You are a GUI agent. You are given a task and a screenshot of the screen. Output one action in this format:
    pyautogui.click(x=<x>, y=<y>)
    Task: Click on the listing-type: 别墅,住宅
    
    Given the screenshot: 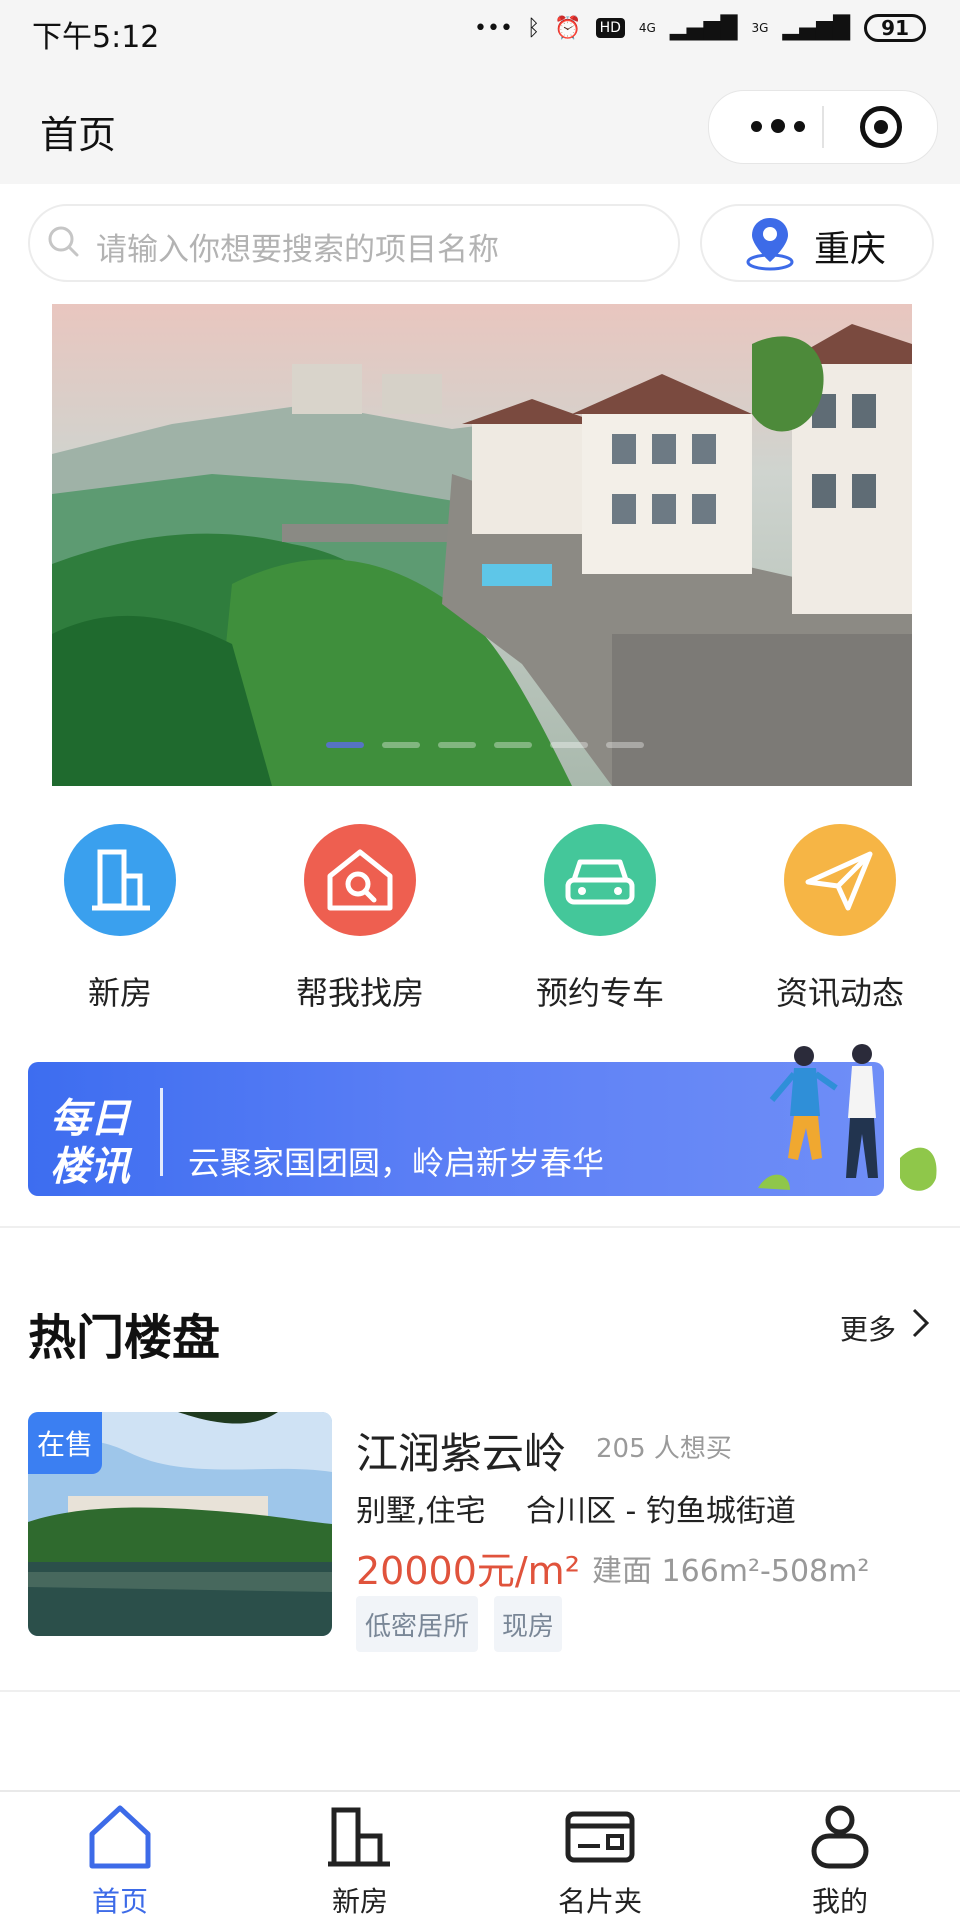 What is the action you would take?
    pyautogui.click(x=421, y=1511)
    